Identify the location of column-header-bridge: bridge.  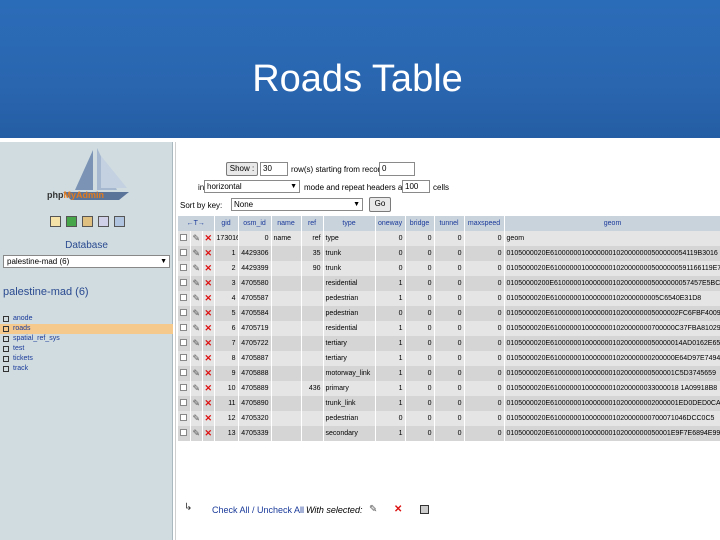
(420, 223).